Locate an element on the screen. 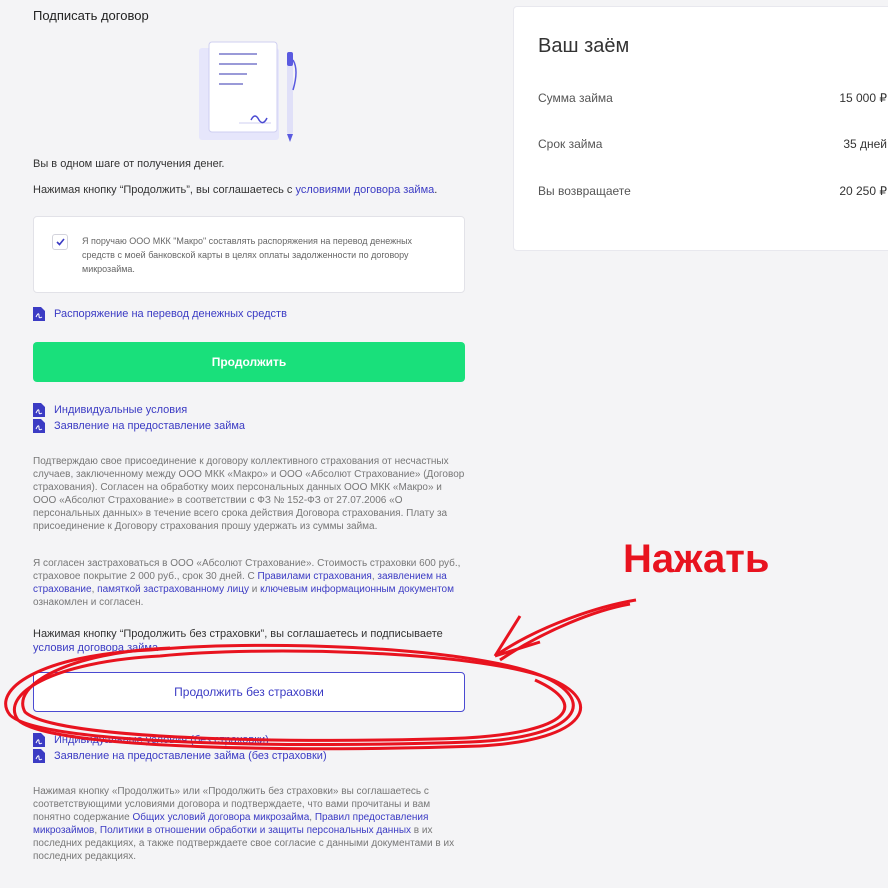  page-title: Подписать договор is located at coordinates (91, 15).